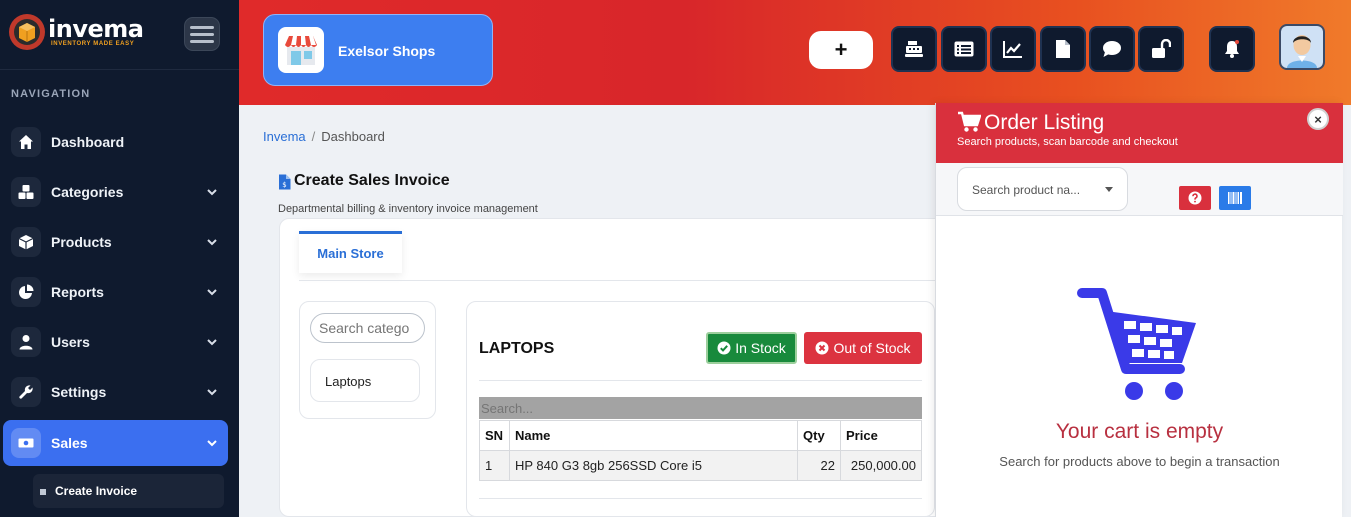 The width and height of the screenshot is (1351, 517). I want to click on logo-box-icon, so click(27, 32).